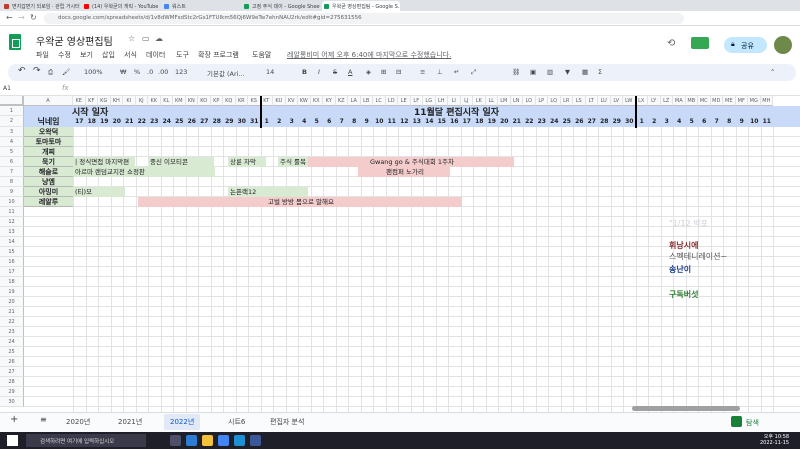  Describe the element at coordinates (293, 162) in the screenshot. I see `schedule-bar: 주식 룰복` at that location.